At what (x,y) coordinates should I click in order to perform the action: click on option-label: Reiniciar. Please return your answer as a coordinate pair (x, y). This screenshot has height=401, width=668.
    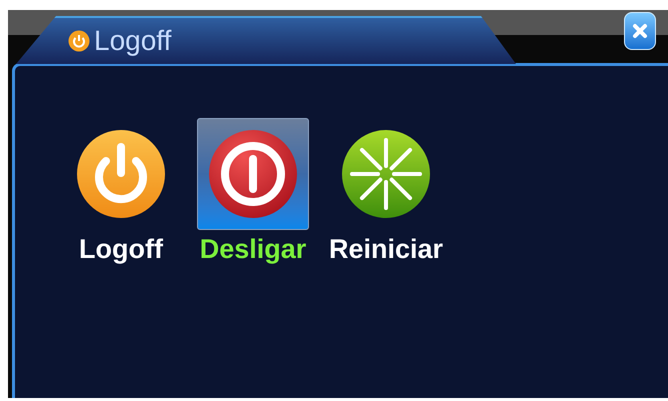
    Looking at the image, I should click on (386, 249).